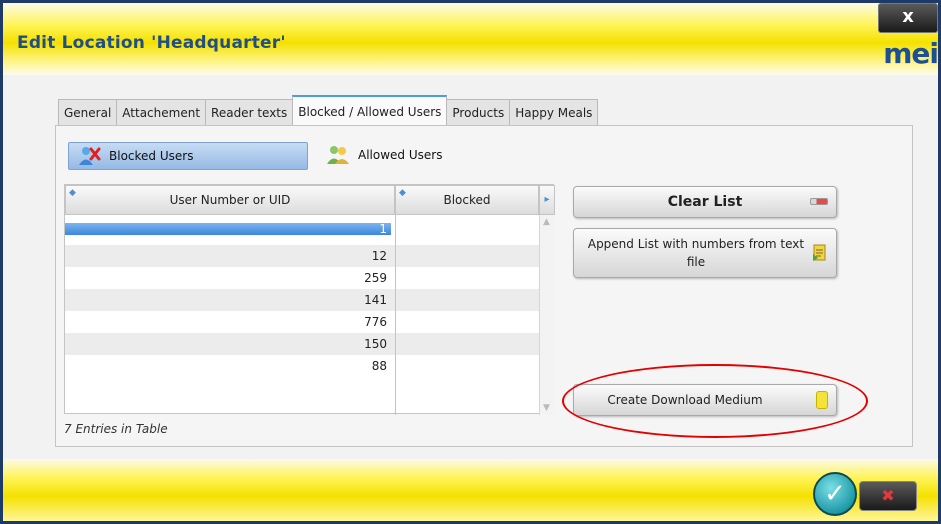  Describe the element at coordinates (338, 155) in the screenshot. I see `allowed-users-icon` at that location.